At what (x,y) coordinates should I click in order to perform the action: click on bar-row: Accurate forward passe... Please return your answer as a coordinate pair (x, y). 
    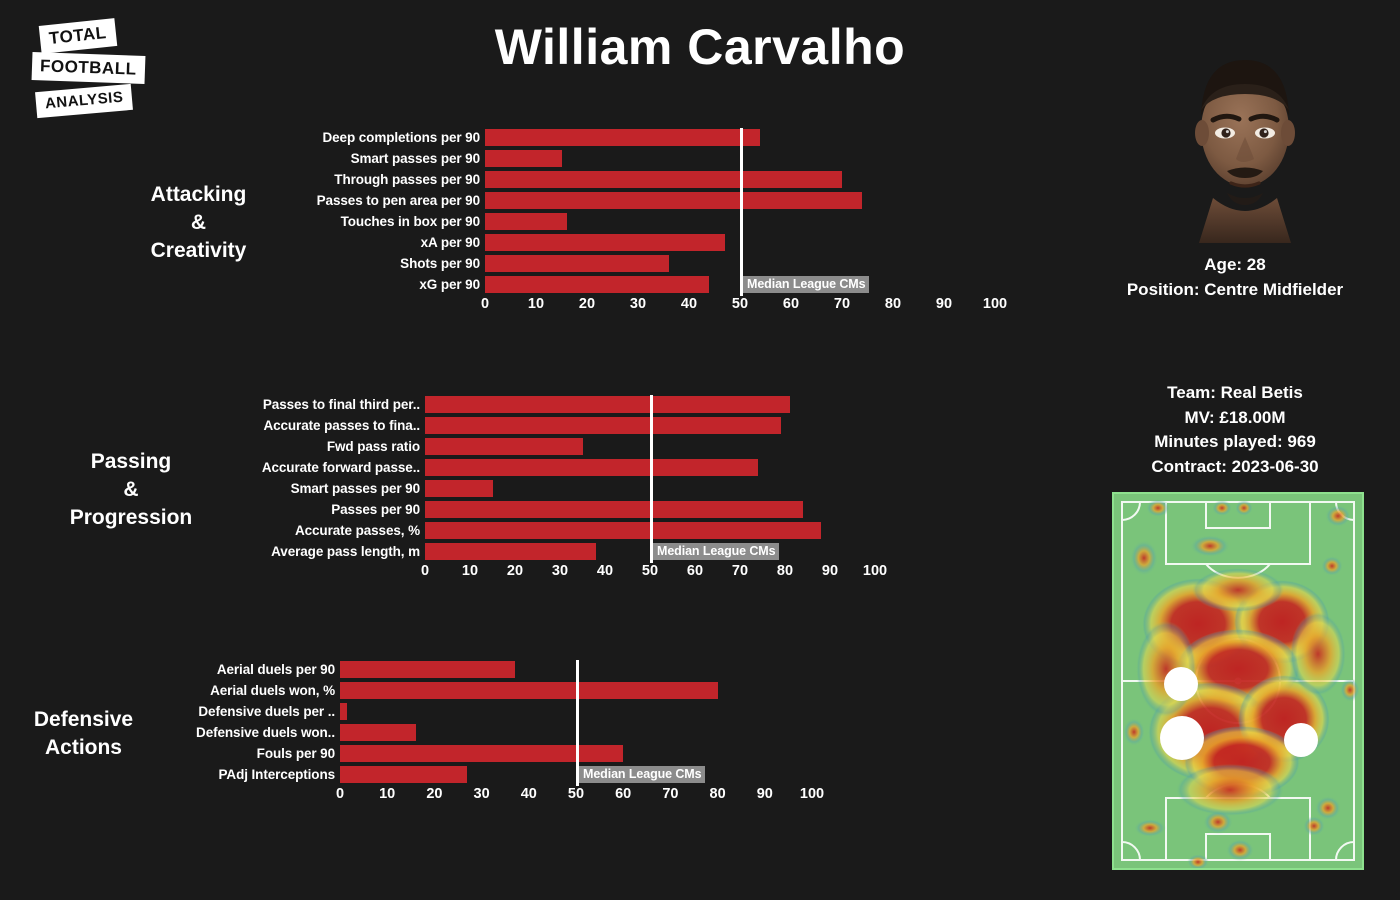
    Looking at the image, I should click on (587, 467).